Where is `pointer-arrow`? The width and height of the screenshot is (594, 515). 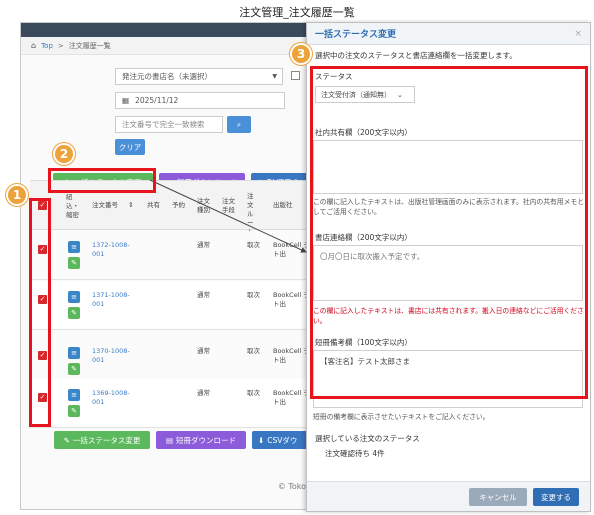 pointer-arrow is located at coordinates (228, 216).